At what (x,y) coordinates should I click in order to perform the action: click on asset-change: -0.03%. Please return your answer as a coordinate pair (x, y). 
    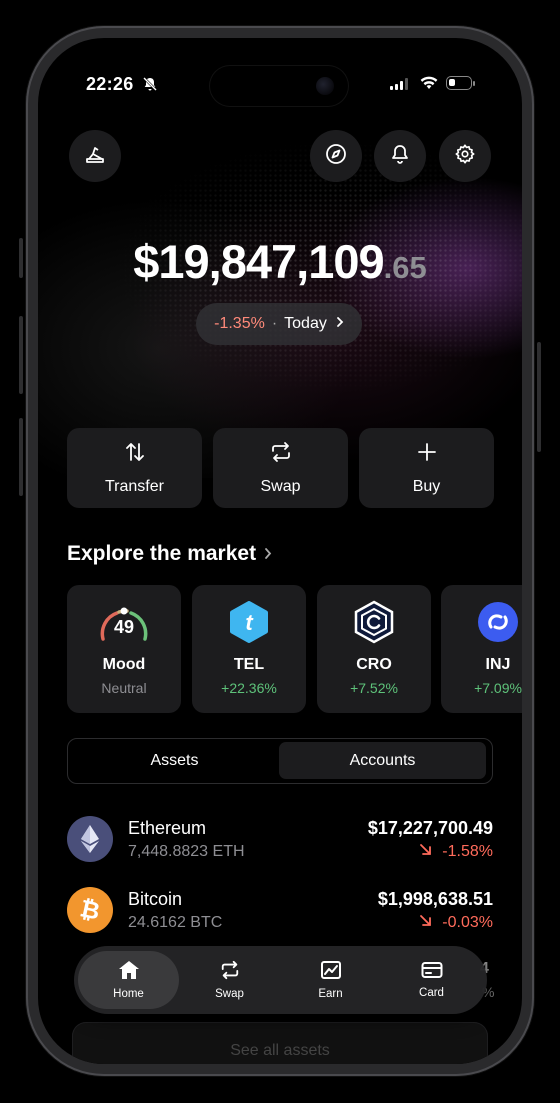
    Looking at the image, I should click on (456, 923).